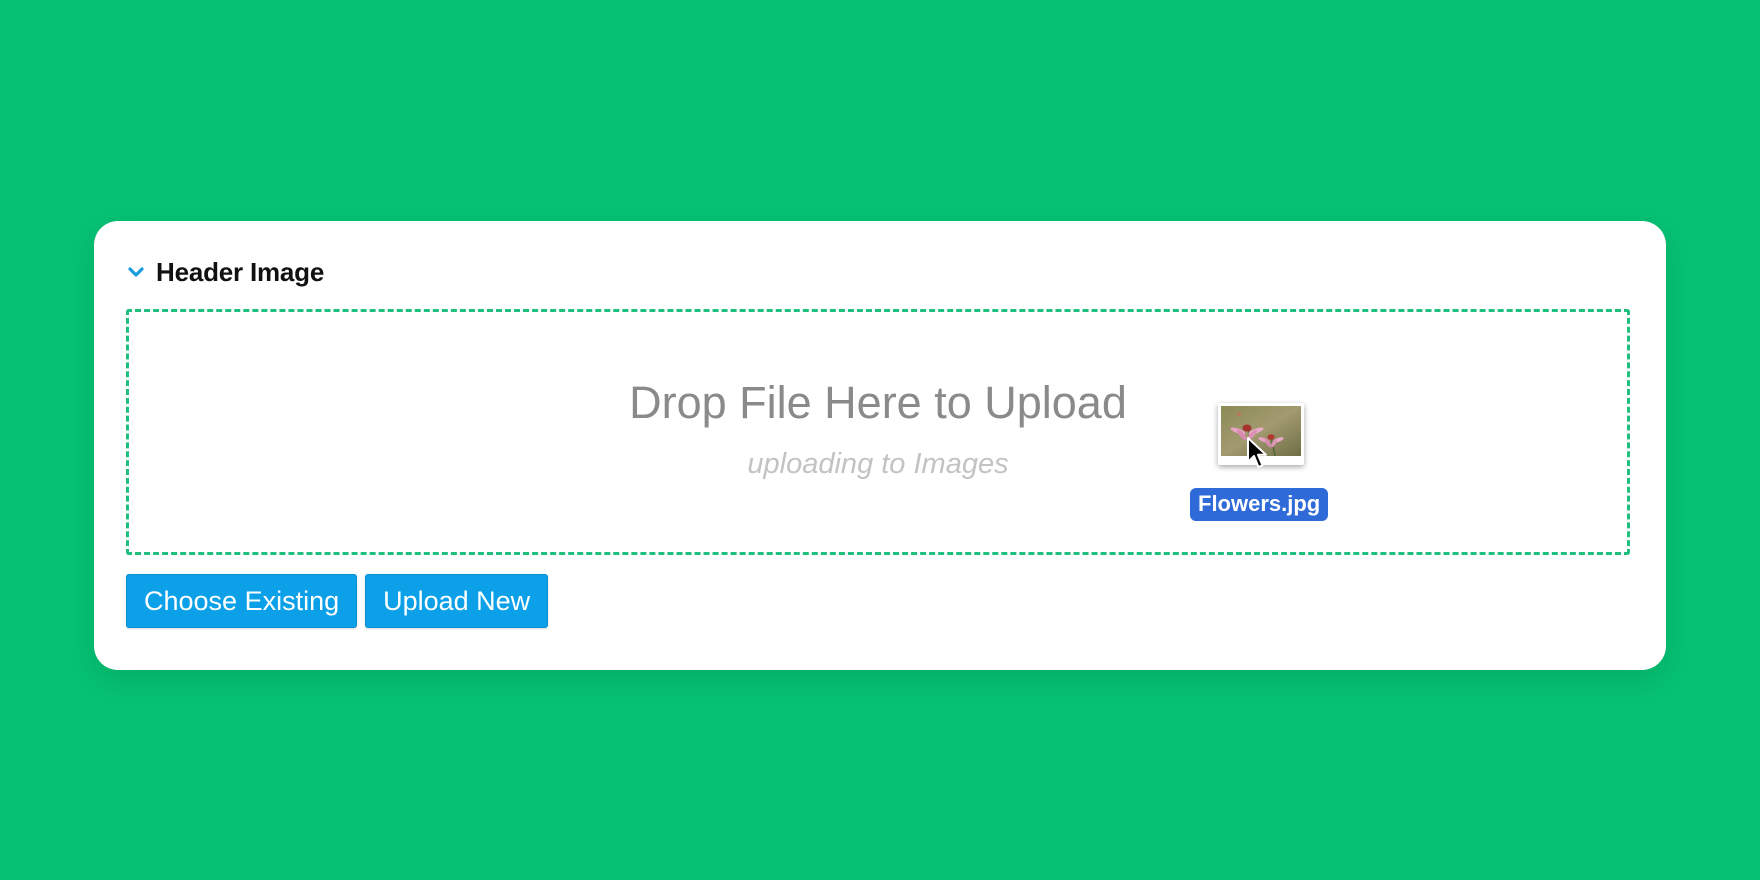 The width and height of the screenshot is (1760, 880). What do you see at coordinates (136, 272) in the screenshot?
I see `chevron-down-icon` at bounding box center [136, 272].